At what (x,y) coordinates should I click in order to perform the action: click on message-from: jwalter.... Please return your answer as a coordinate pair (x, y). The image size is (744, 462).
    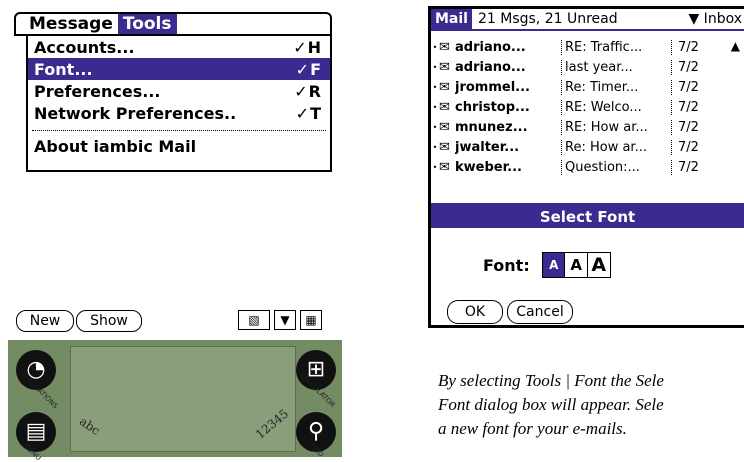
    Looking at the image, I should click on (487, 147).